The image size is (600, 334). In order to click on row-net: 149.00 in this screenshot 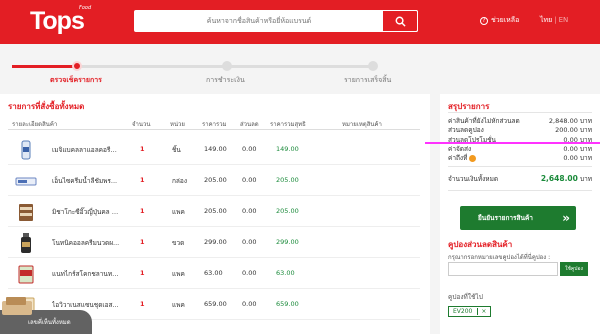, I will do `click(287, 149)`.